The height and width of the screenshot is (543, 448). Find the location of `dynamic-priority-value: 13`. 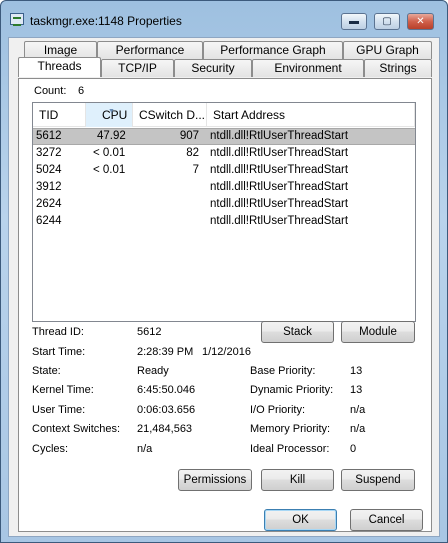

dynamic-priority-value: 13 is located at coordinates (356, 390).